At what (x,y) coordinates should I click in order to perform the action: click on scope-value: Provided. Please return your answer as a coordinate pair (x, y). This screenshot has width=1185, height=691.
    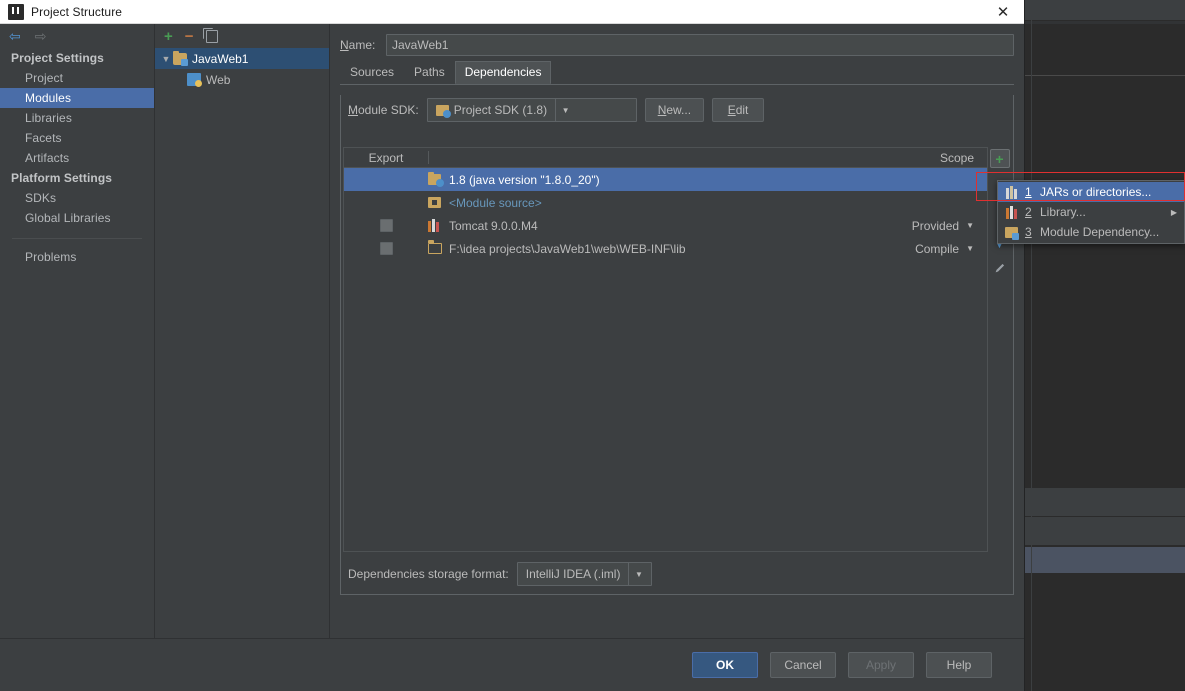
    Looking at the image, I should click on (935, 225).